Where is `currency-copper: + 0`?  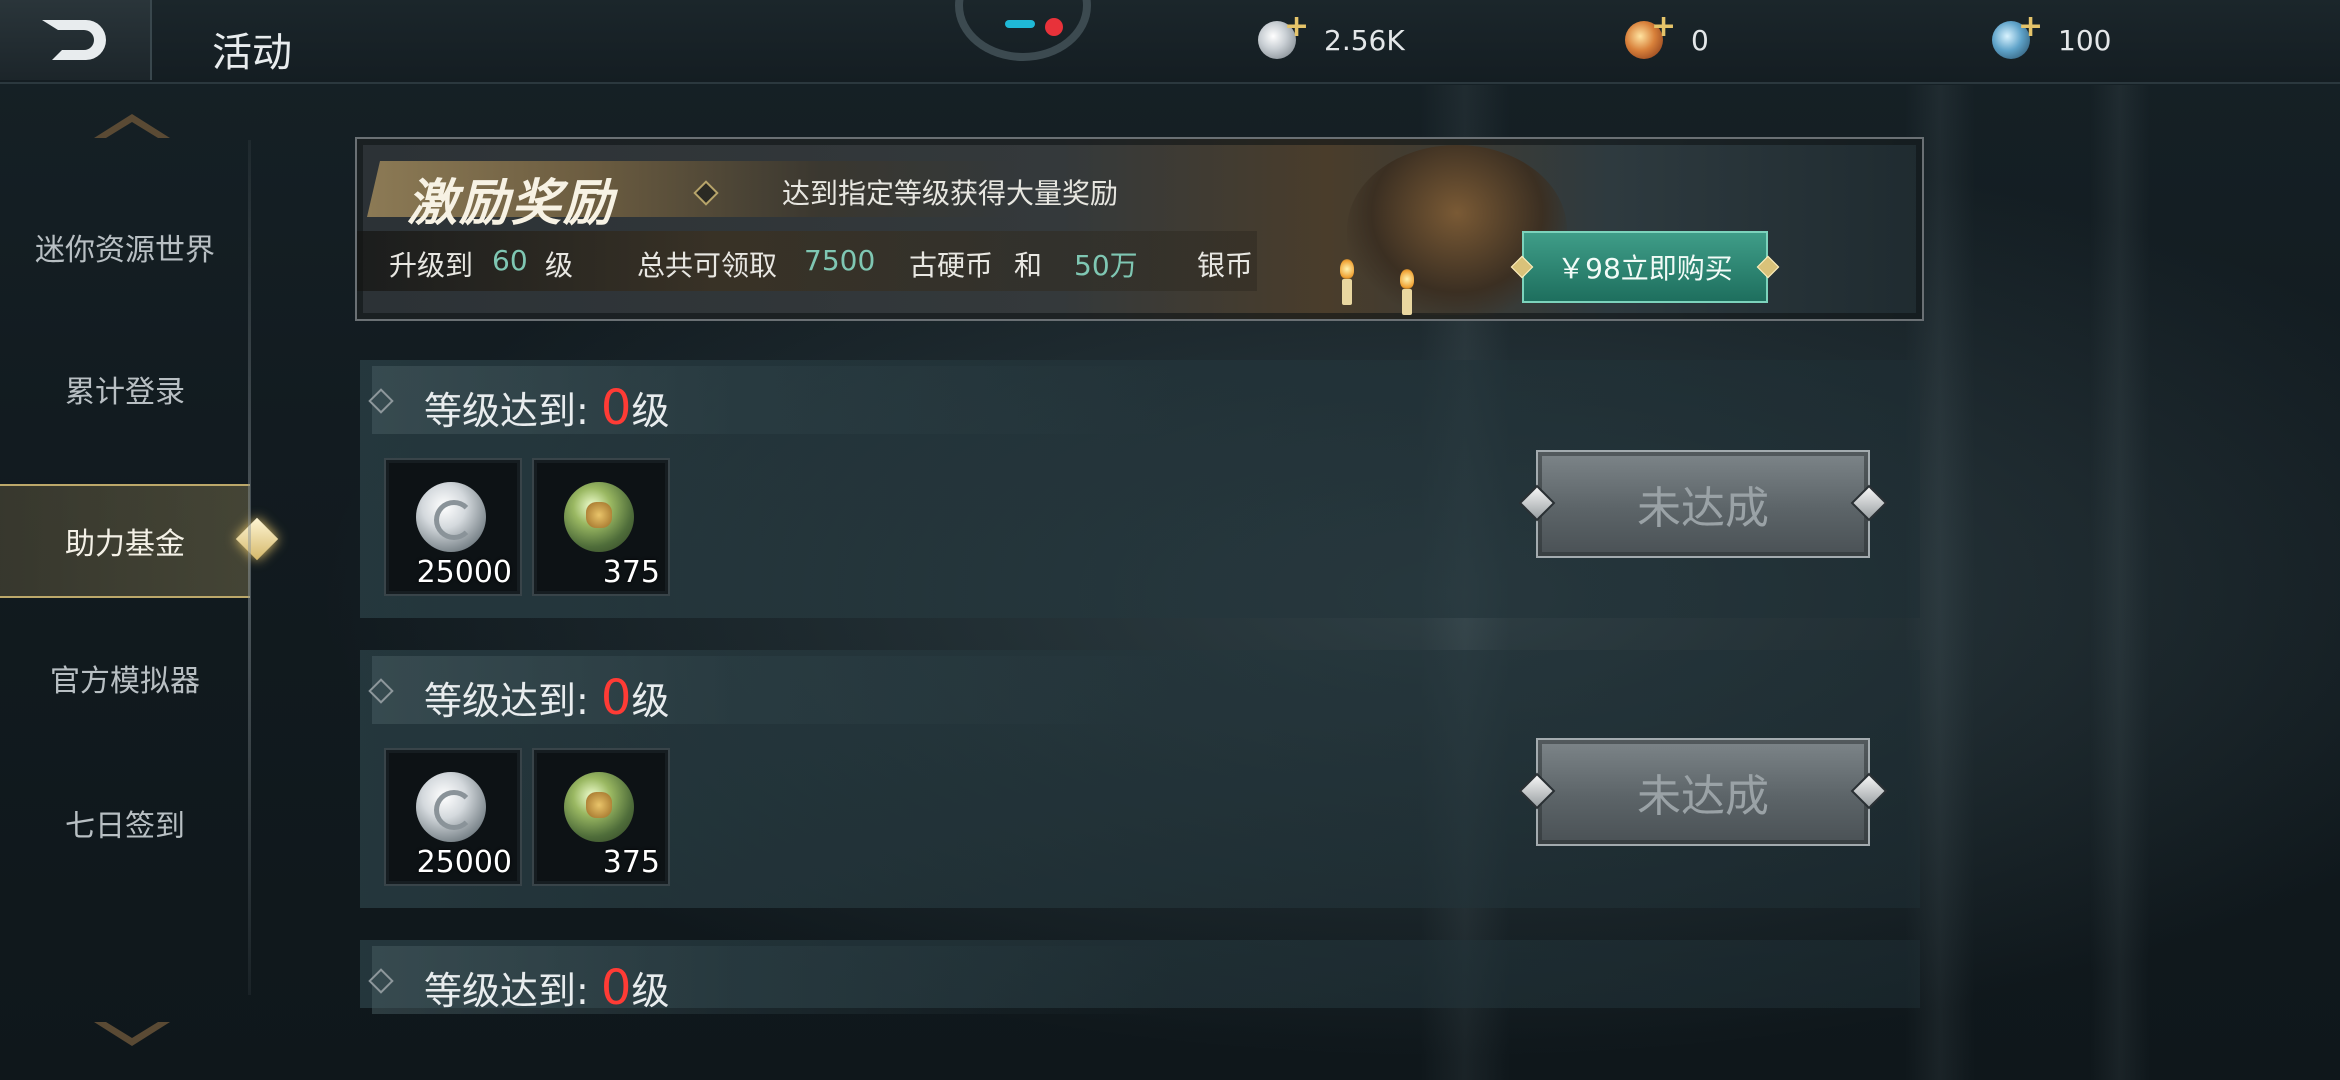 currency-copper: + 0 is located at coordinates (1667, 35).